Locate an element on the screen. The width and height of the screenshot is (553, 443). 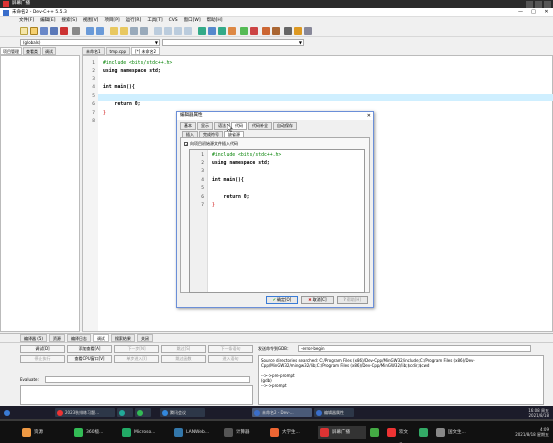
toggle-comment-icon is located at coordinates (178, 31).